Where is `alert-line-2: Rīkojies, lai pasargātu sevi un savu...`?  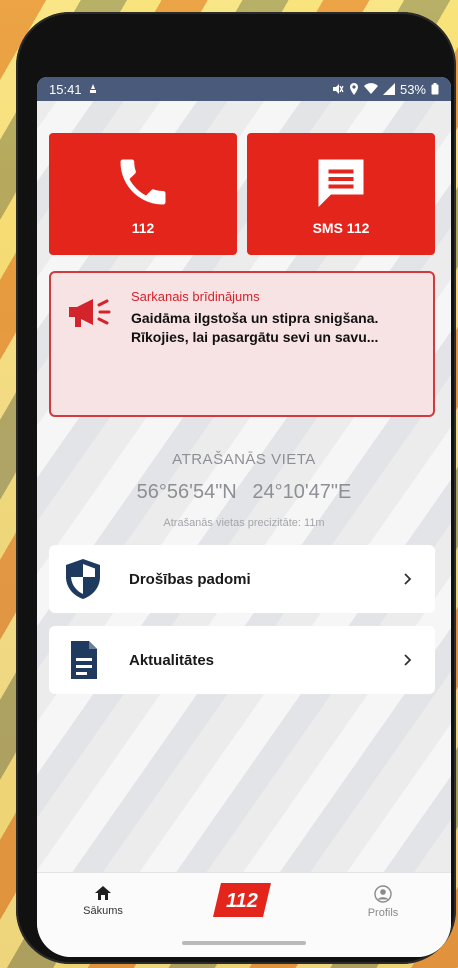
alert-line-2: Rīkojies, lai pasargātu sevi un savu... is located at coordinates (255, 337).